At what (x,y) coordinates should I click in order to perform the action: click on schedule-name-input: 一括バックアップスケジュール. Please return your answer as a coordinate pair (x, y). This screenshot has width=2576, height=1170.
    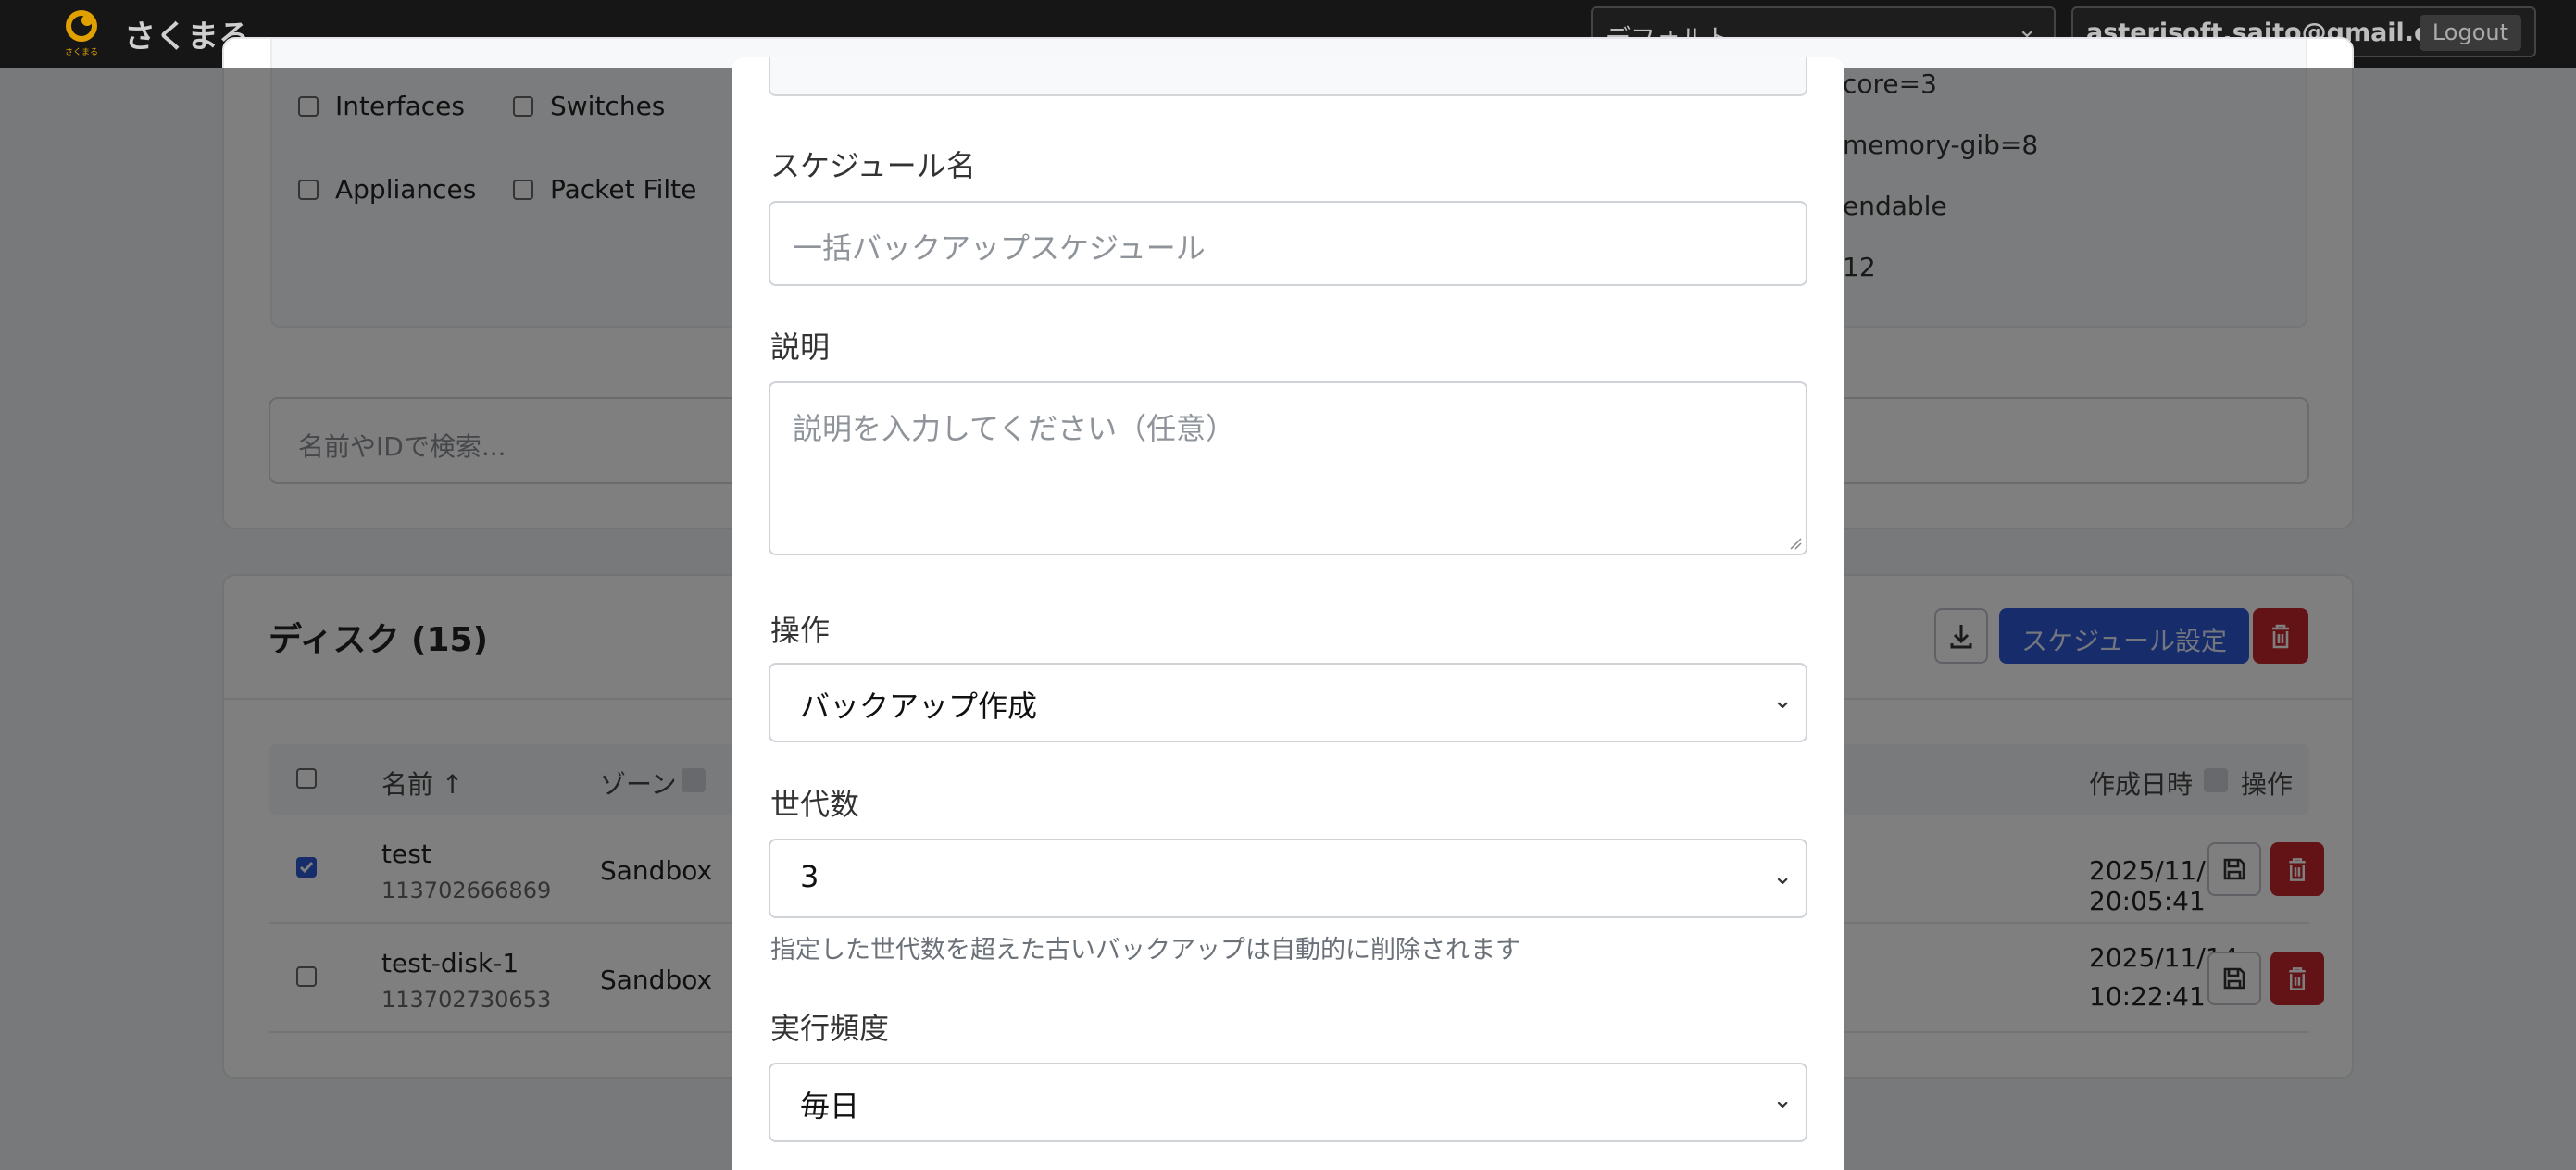
    Looking at the image, I should click on (1288, 243).